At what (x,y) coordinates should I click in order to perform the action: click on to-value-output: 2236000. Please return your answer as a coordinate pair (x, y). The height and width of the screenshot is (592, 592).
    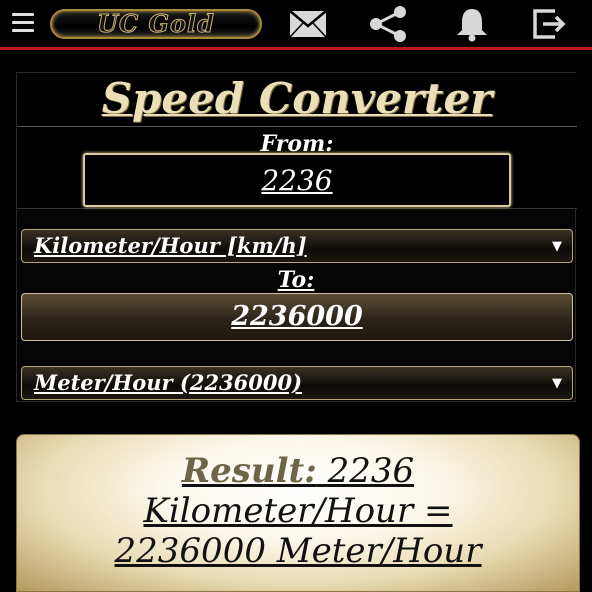
    Looking at the image, I should click on (297, 317).